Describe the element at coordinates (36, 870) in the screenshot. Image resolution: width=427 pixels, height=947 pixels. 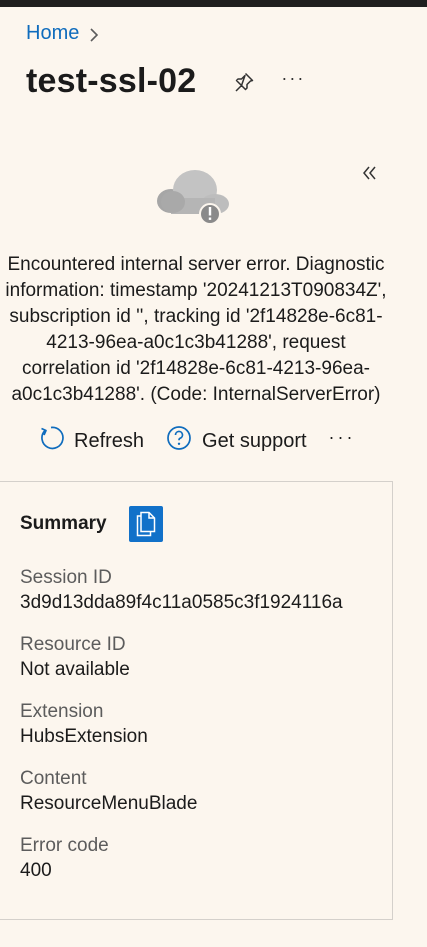
I see `field-value: 400` at that location.